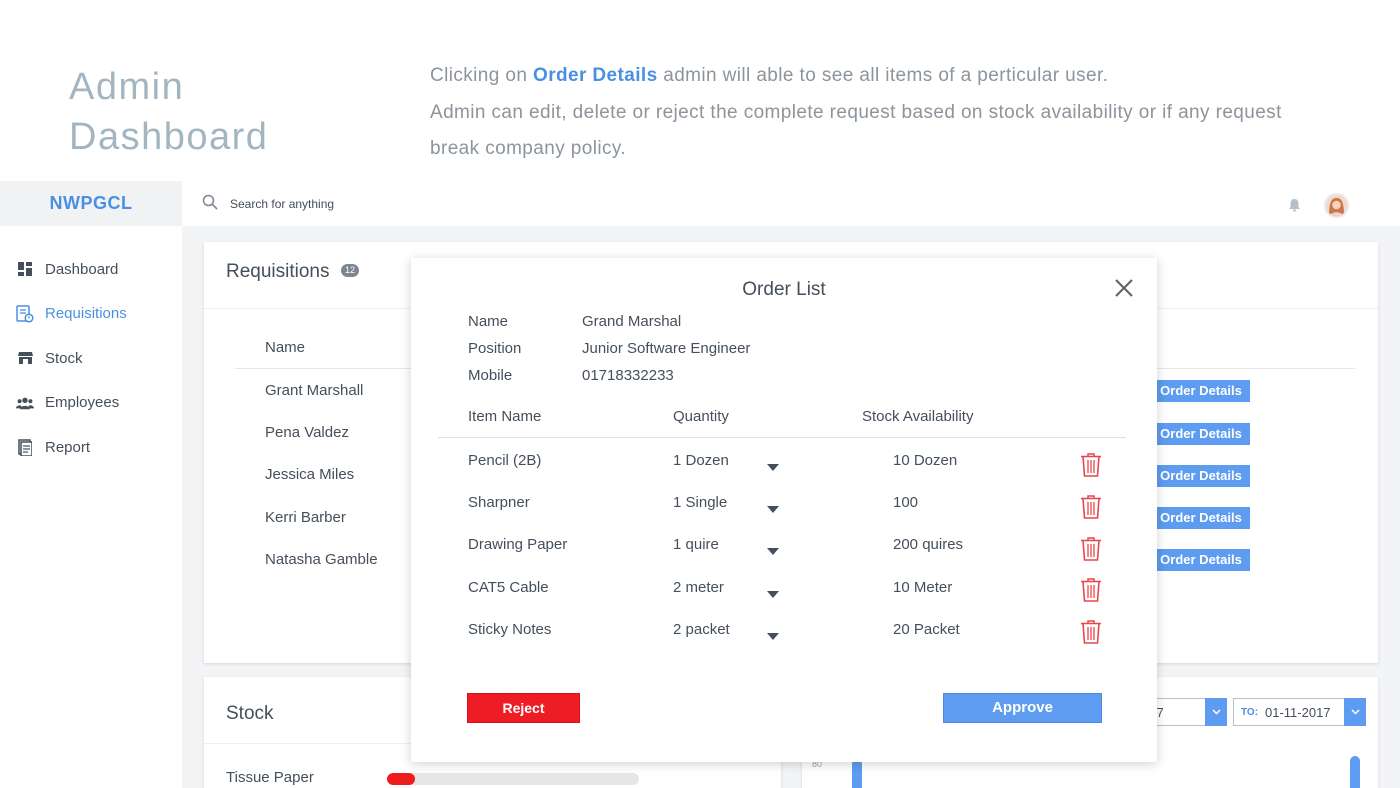 This screenshot has width=1400, height=788. What do you see at coordinates (701, 416) in the screenshot?
I see `column-header-quantity: Quantity` at bounding box center [701, 416].